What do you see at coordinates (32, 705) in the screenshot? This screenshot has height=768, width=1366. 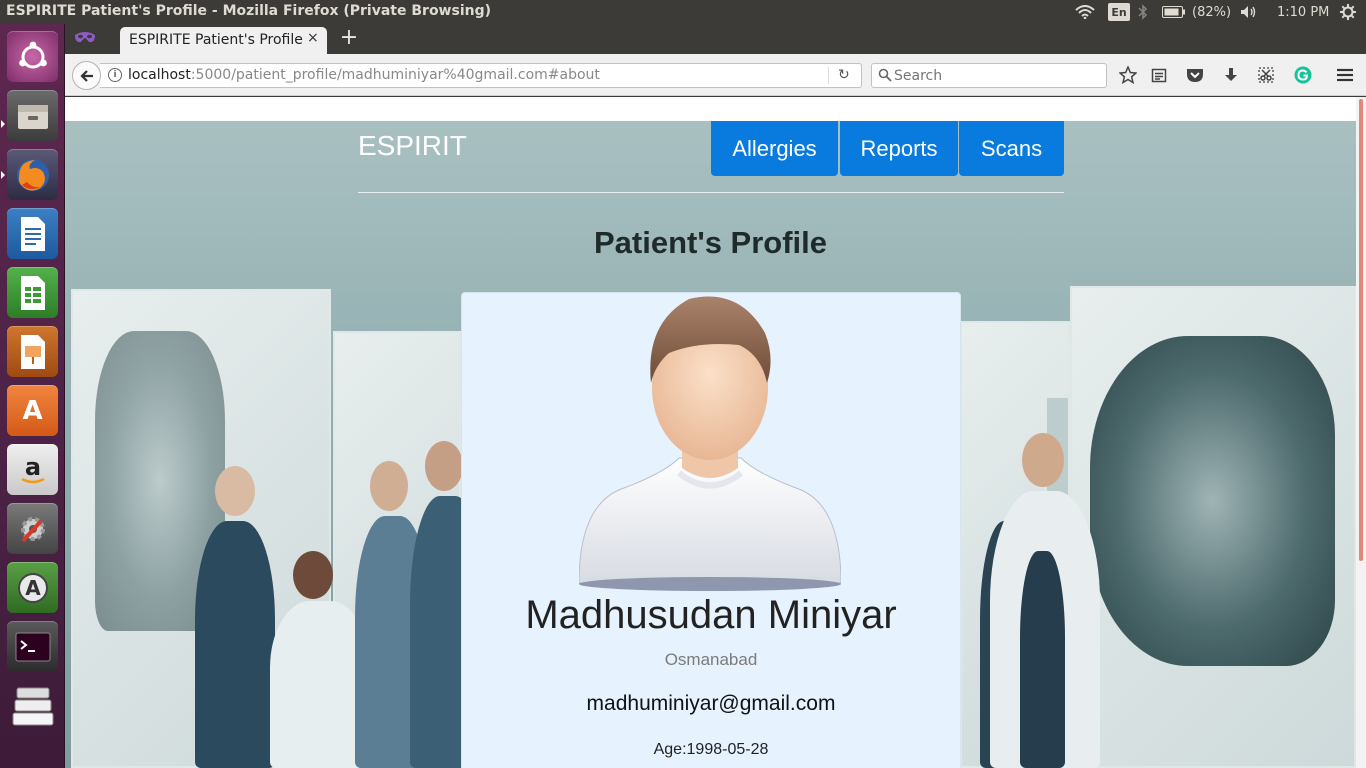 I see `workspace-switcher-icon` at bounding box center [32, 705].